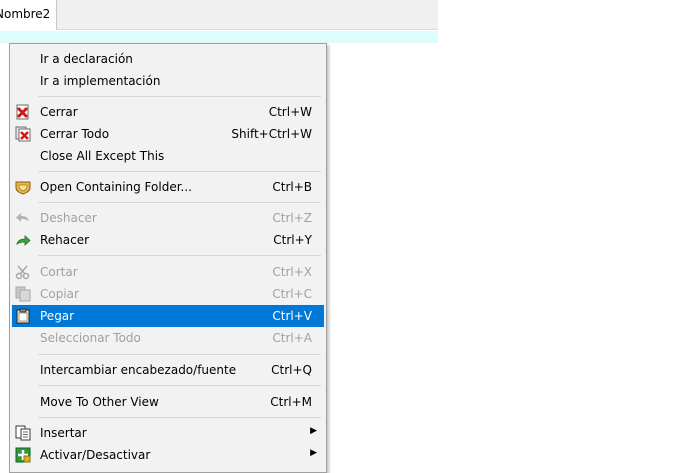 This screenshot has height=473, width=689. What do you see at coordinates (90, 338) in the screenshot?
I see `menu-item-label: Seleccionar Todo` at bounding box center [90, 338].